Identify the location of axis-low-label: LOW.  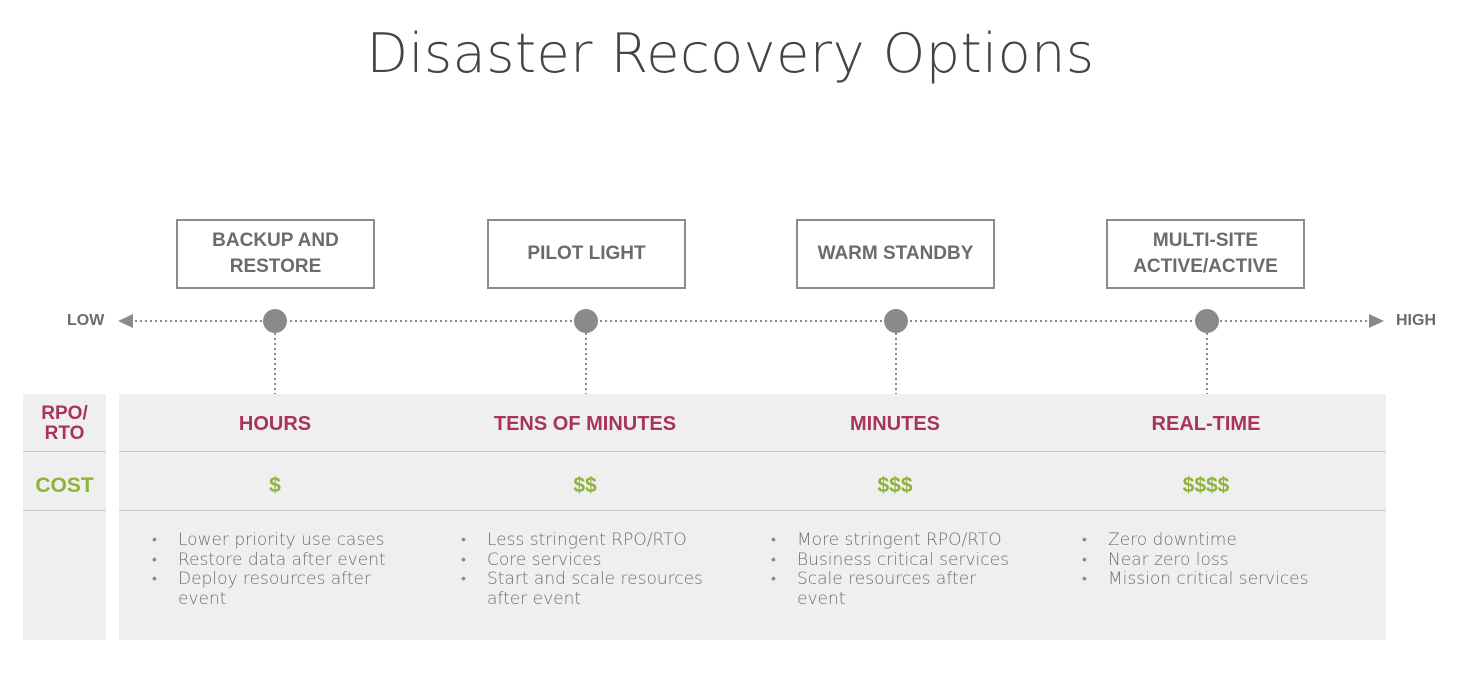
(86, 320).